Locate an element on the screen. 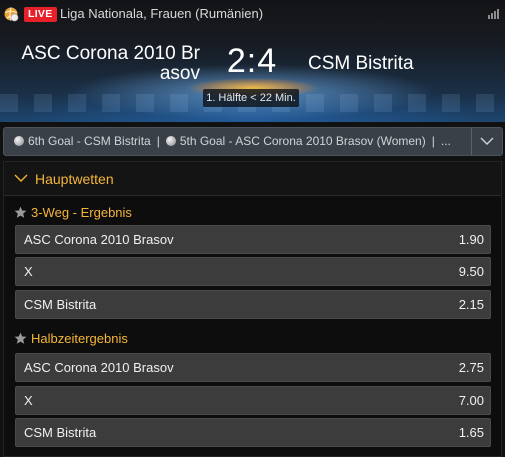  odds-value: 2.15 is located at coordinates (471, 304).